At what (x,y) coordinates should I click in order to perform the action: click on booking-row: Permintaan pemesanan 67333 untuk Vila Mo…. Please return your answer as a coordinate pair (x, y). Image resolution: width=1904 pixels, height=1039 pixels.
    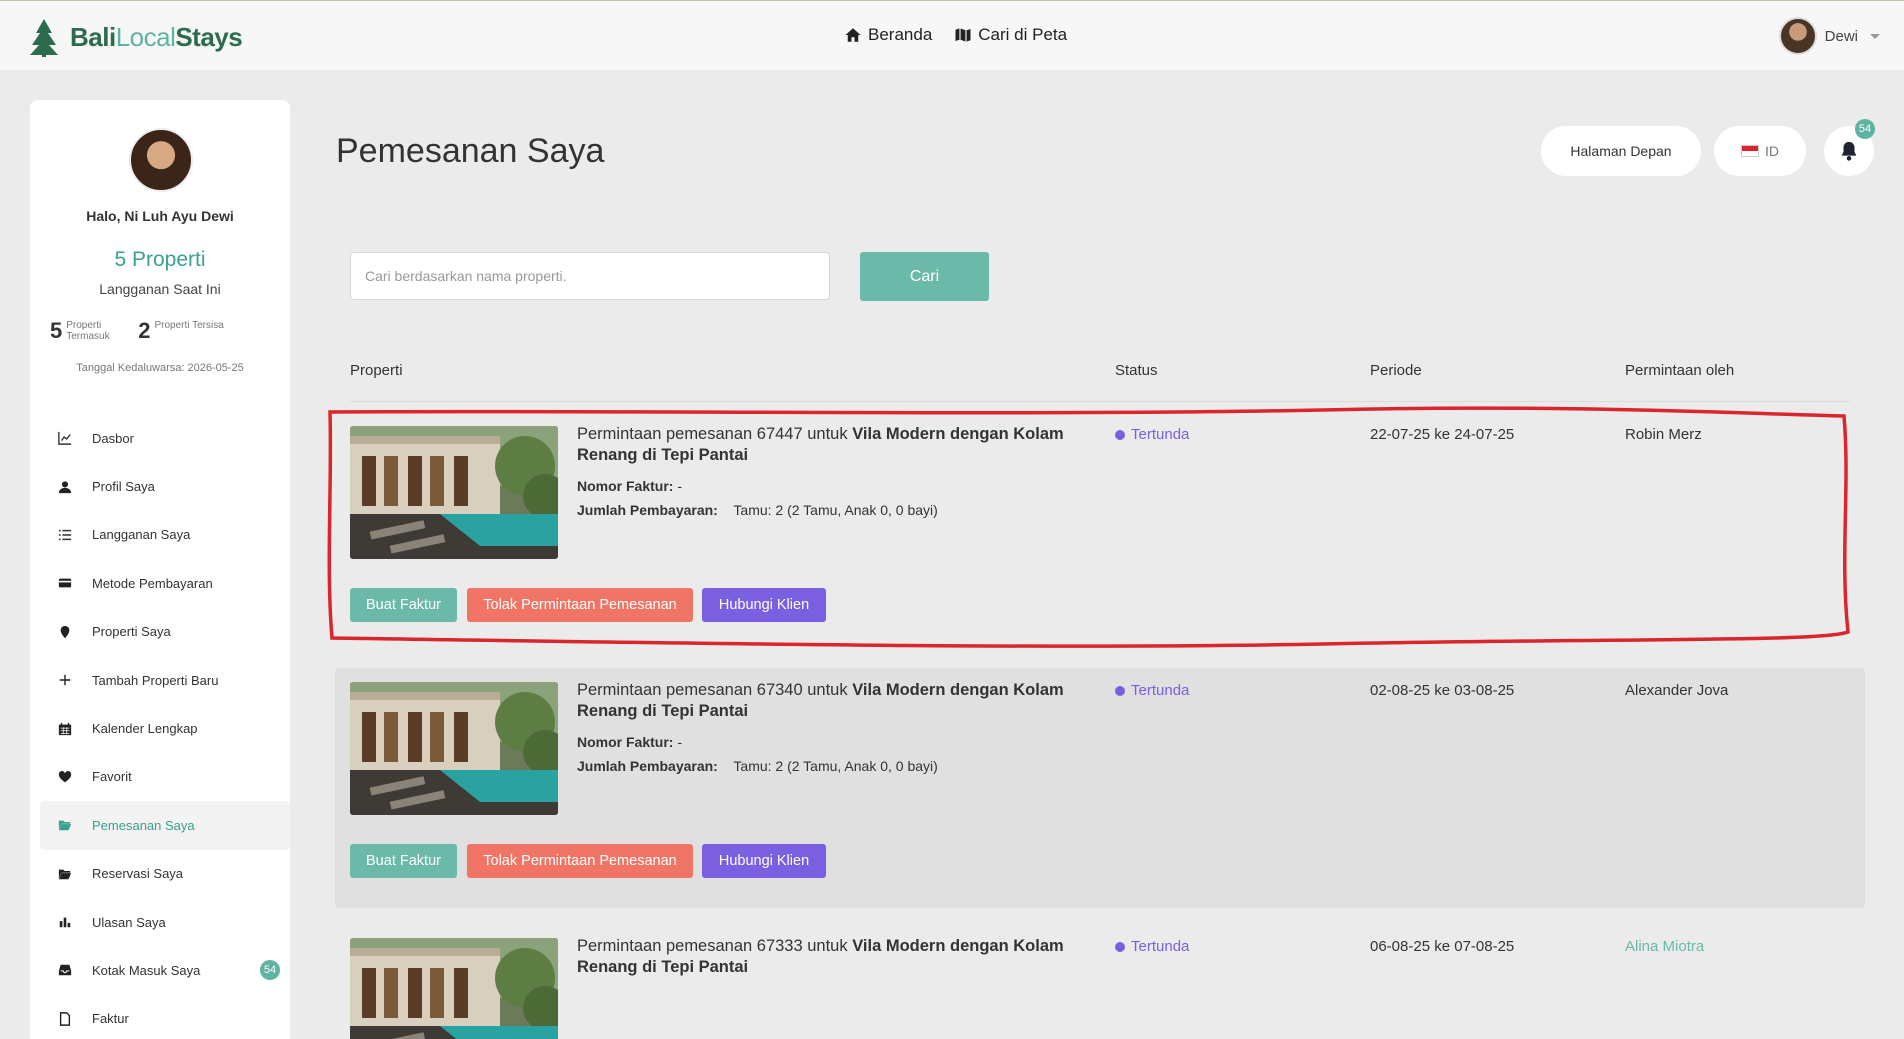
    Looking at the image, I should click on (1100, 981).